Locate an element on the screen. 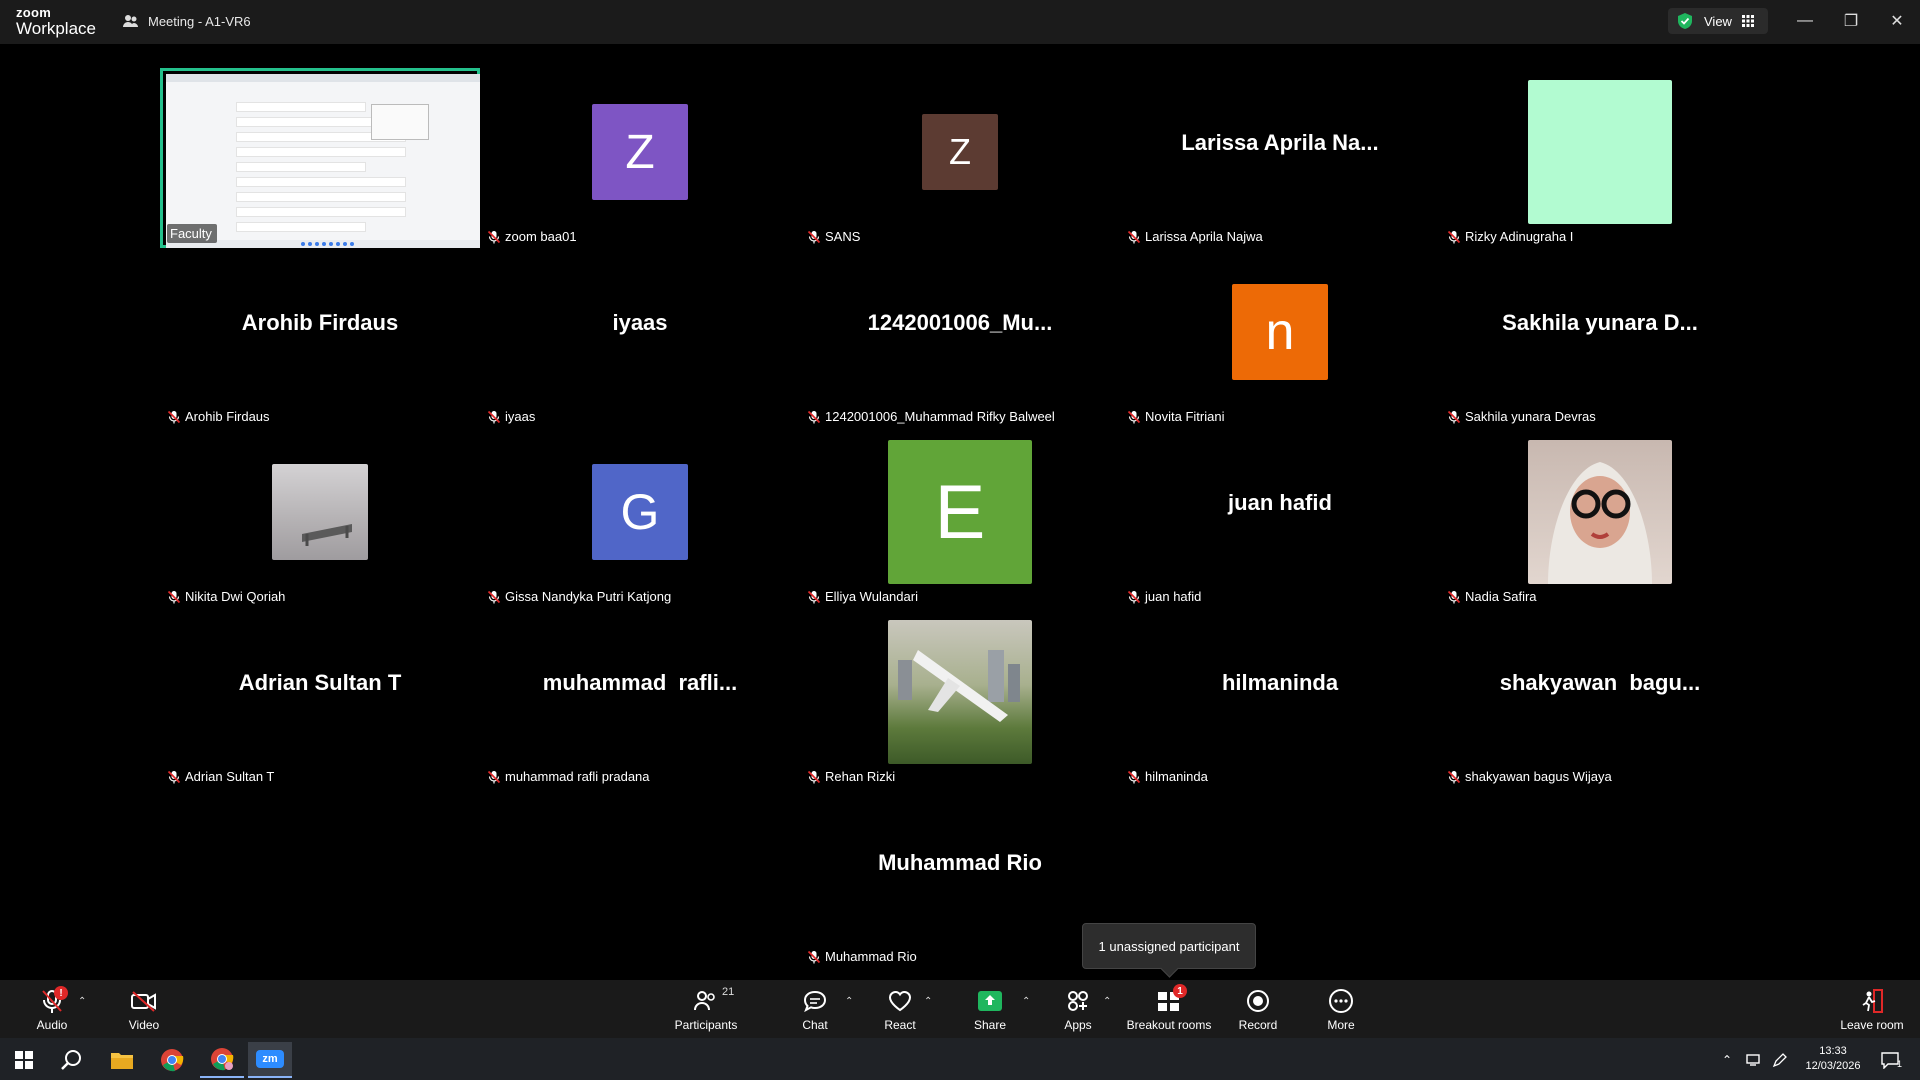 The height and width of the screenshot is (1080, 1920). close-icon: ✕ is located at coordinates (1897, 21).